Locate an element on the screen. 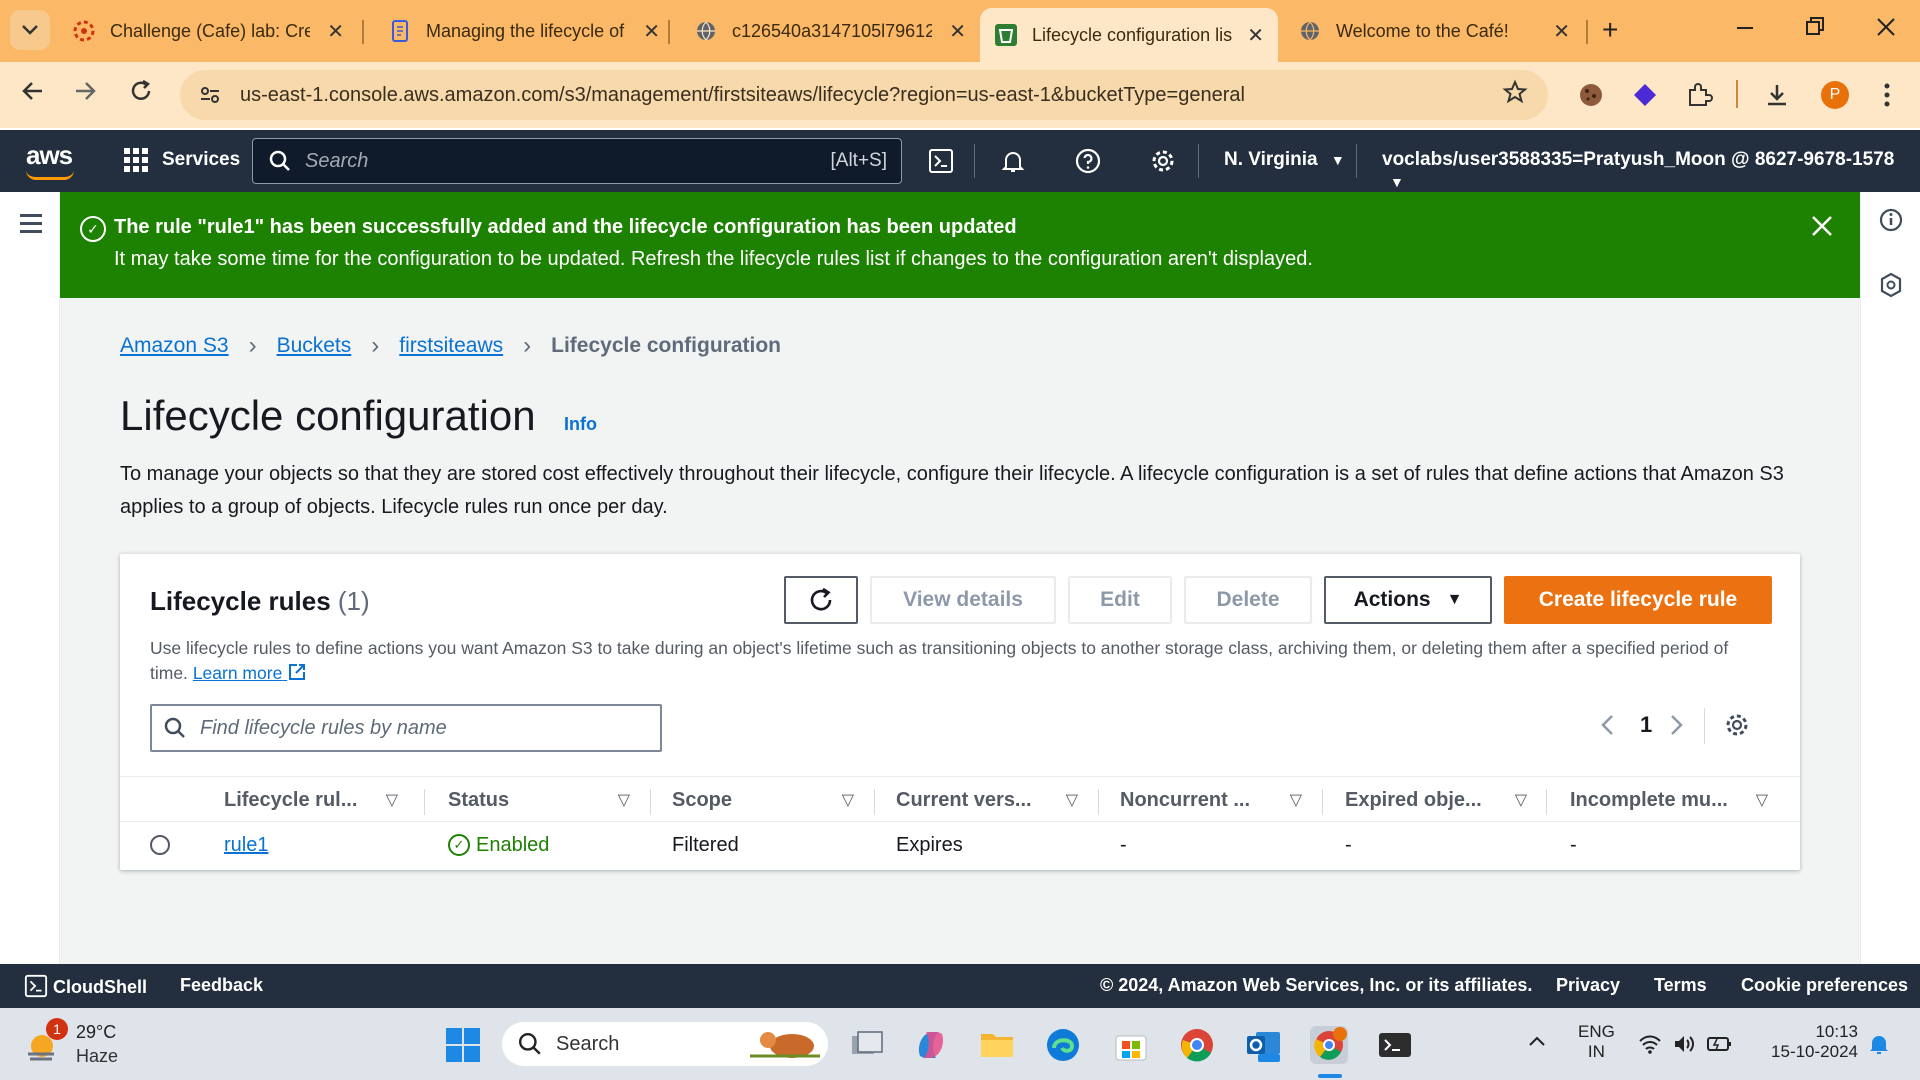 The height and width of the screenshot is (1080, 1920). aws-search-input: Search [Alt+S] is located at coordinates (577, 161).